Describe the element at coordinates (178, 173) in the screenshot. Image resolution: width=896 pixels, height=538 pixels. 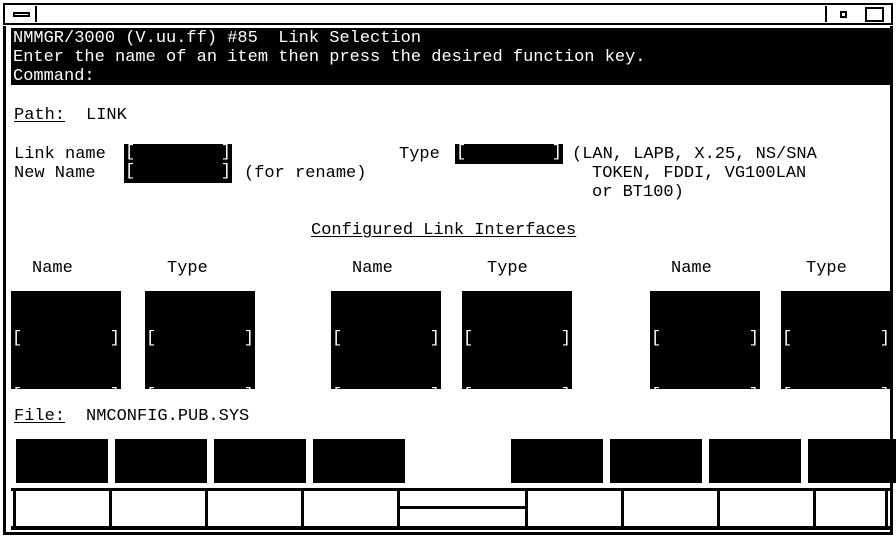
I see `new-name-input: [ ]` at that location.